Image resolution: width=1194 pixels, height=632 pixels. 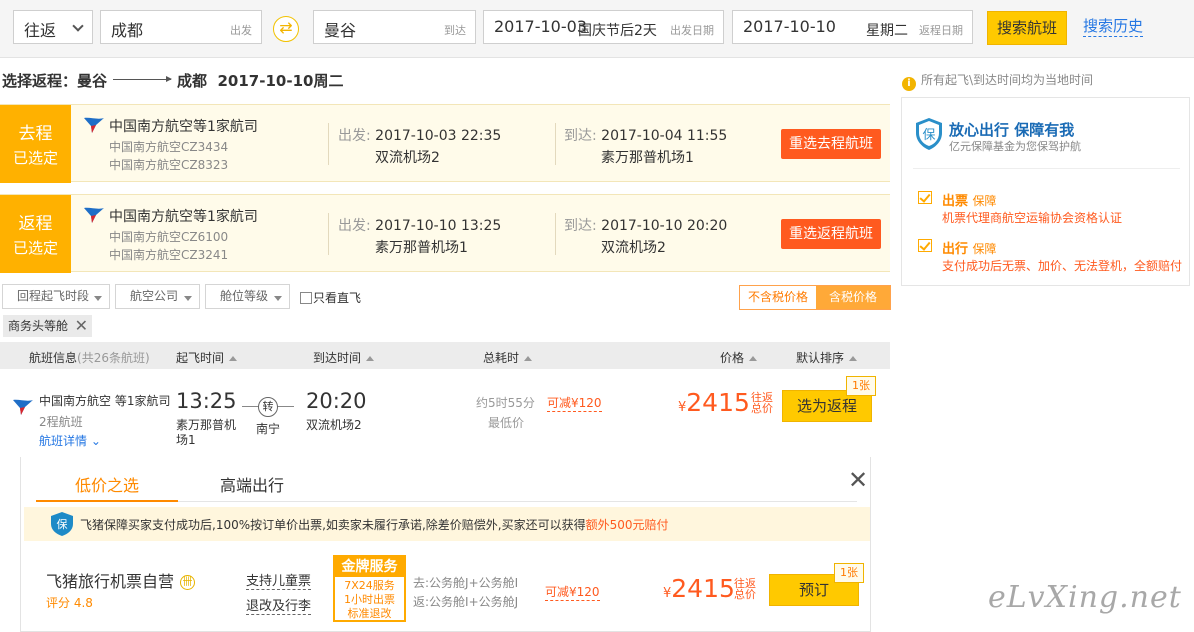 I want to click on row-legs: 2程航班, so click(x=61, y=422).